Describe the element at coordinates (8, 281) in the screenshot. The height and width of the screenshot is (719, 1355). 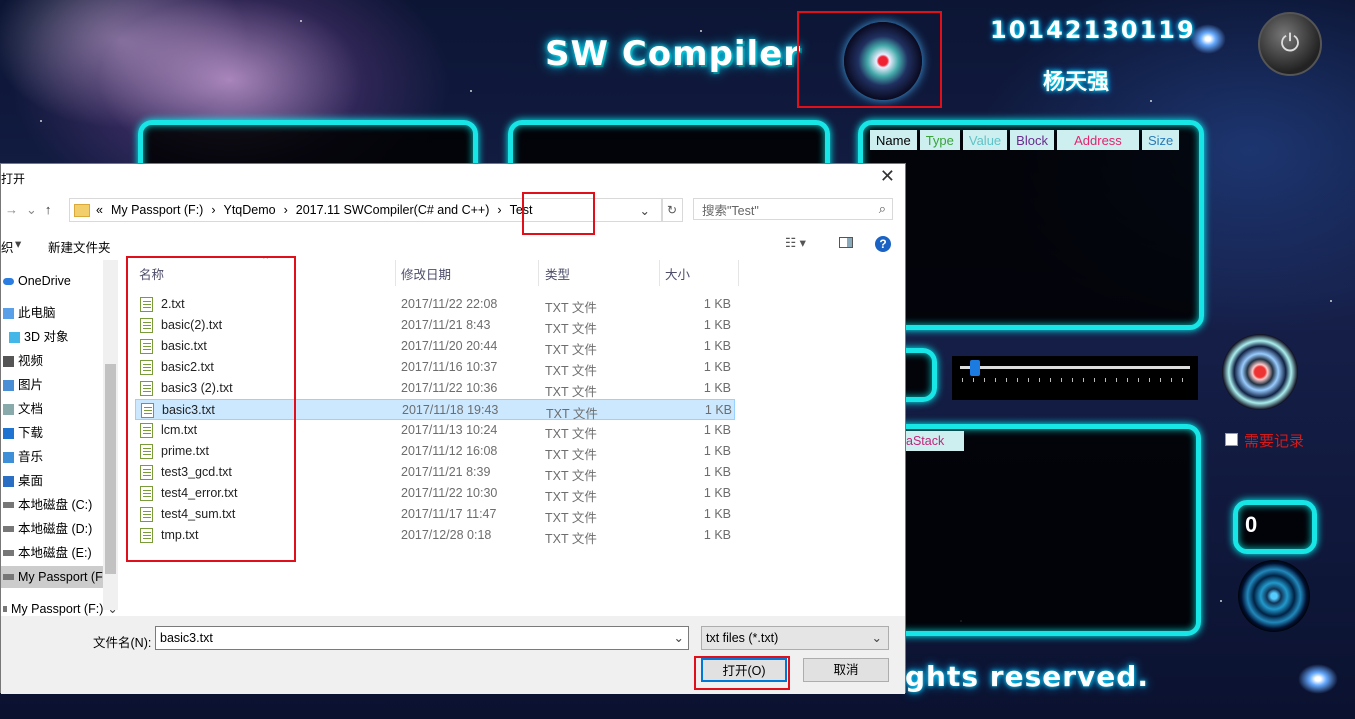
I see `cloud-icon` at that location.